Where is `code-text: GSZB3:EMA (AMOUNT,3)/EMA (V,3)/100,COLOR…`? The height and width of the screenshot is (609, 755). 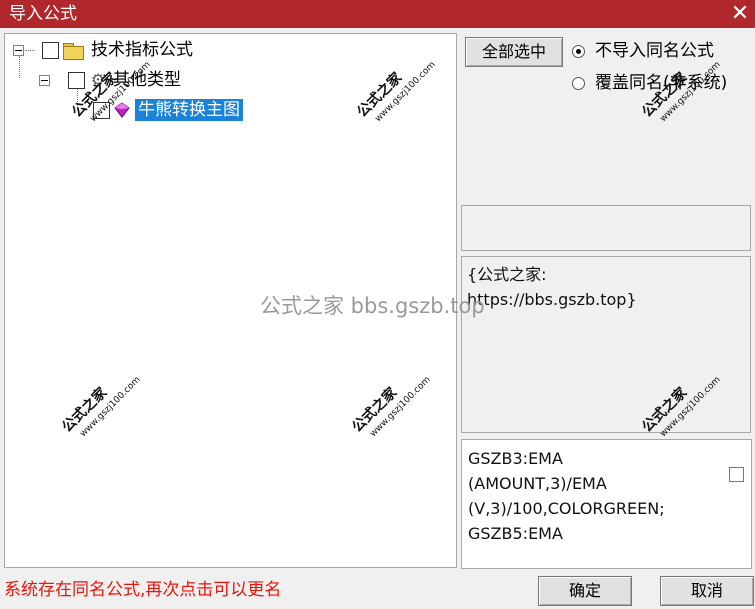 code-text: GSZB3:EMA (AMOUNT,3)/EMA (V,3)/100,COLOR… is located at coordinates (566, 496).